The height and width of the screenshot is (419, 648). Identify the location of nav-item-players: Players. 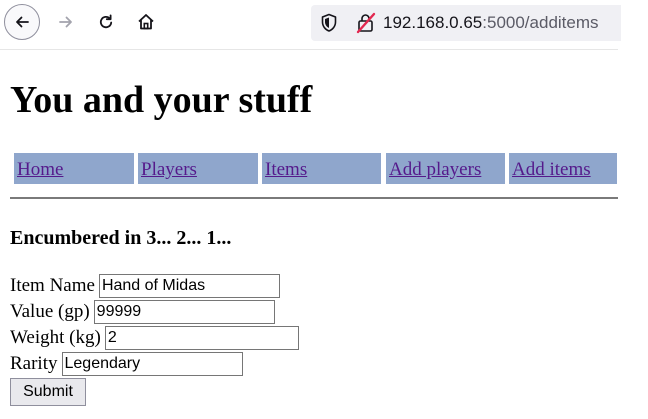
(198, 168).